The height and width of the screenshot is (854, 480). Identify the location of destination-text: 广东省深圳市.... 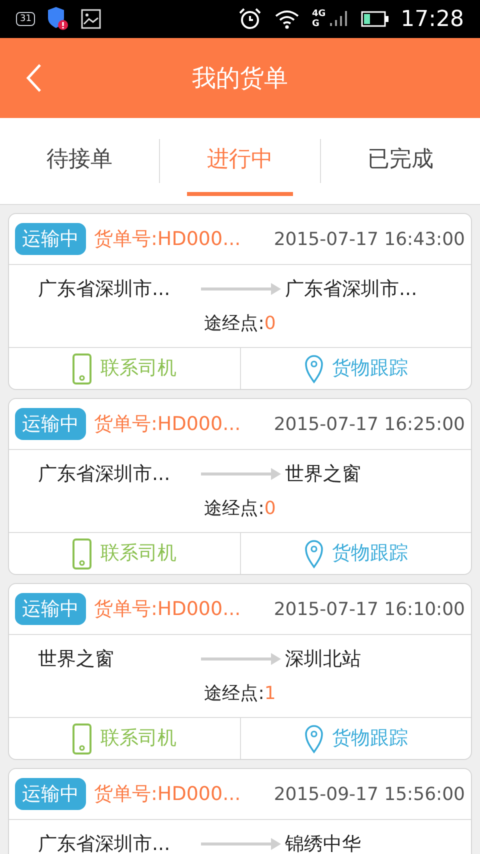
(351, 289).